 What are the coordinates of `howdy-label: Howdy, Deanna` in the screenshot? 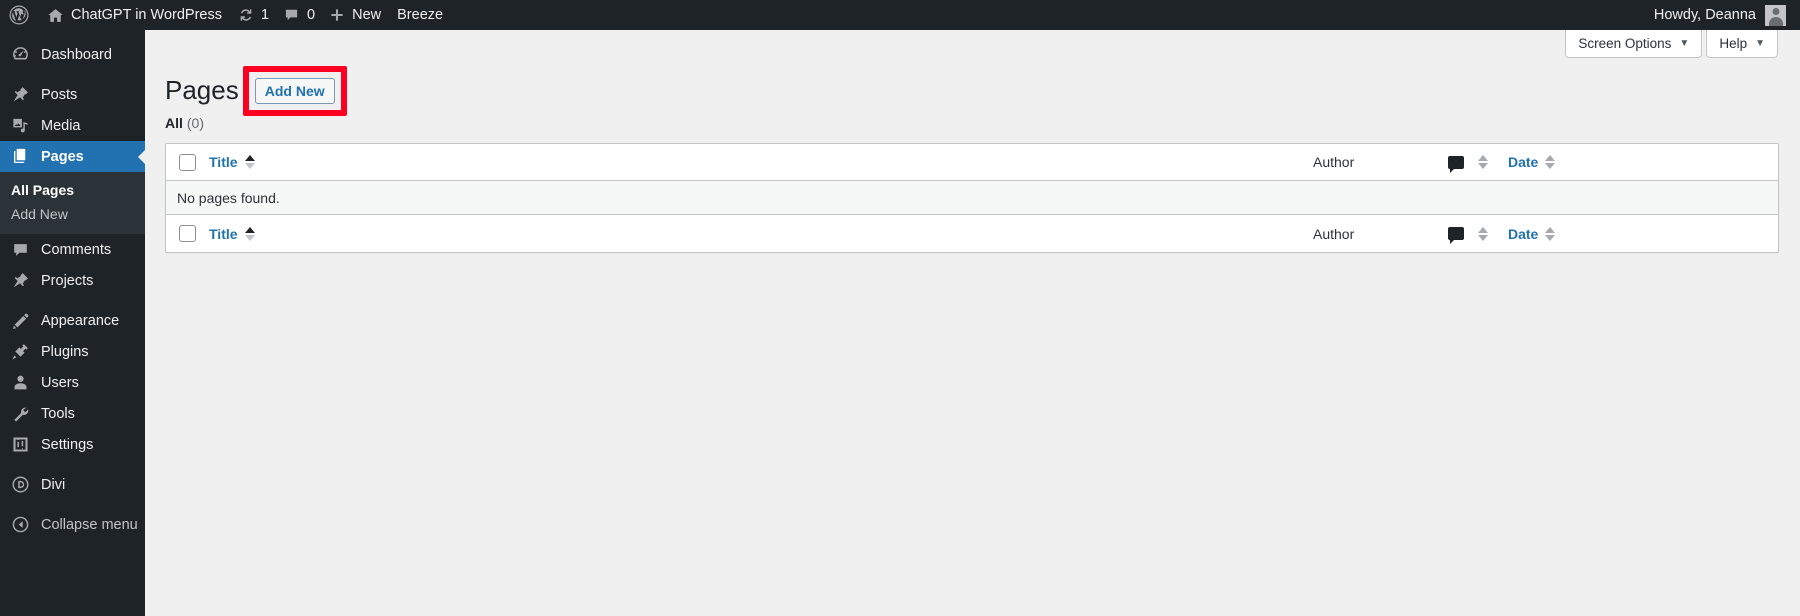 It's located at (1704, 15).